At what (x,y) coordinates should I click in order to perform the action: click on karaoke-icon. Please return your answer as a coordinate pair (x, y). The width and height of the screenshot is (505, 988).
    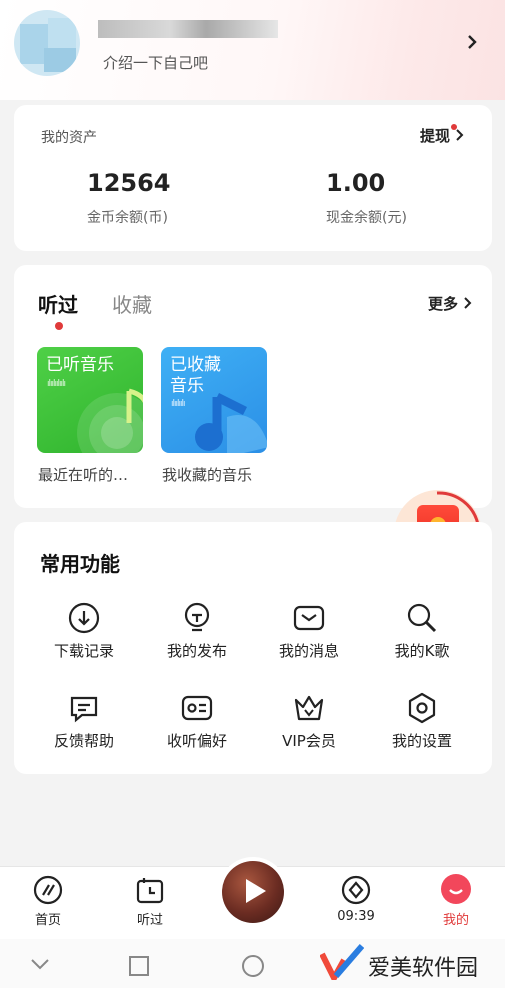
    Looking at the image, I should click on (422, 618).